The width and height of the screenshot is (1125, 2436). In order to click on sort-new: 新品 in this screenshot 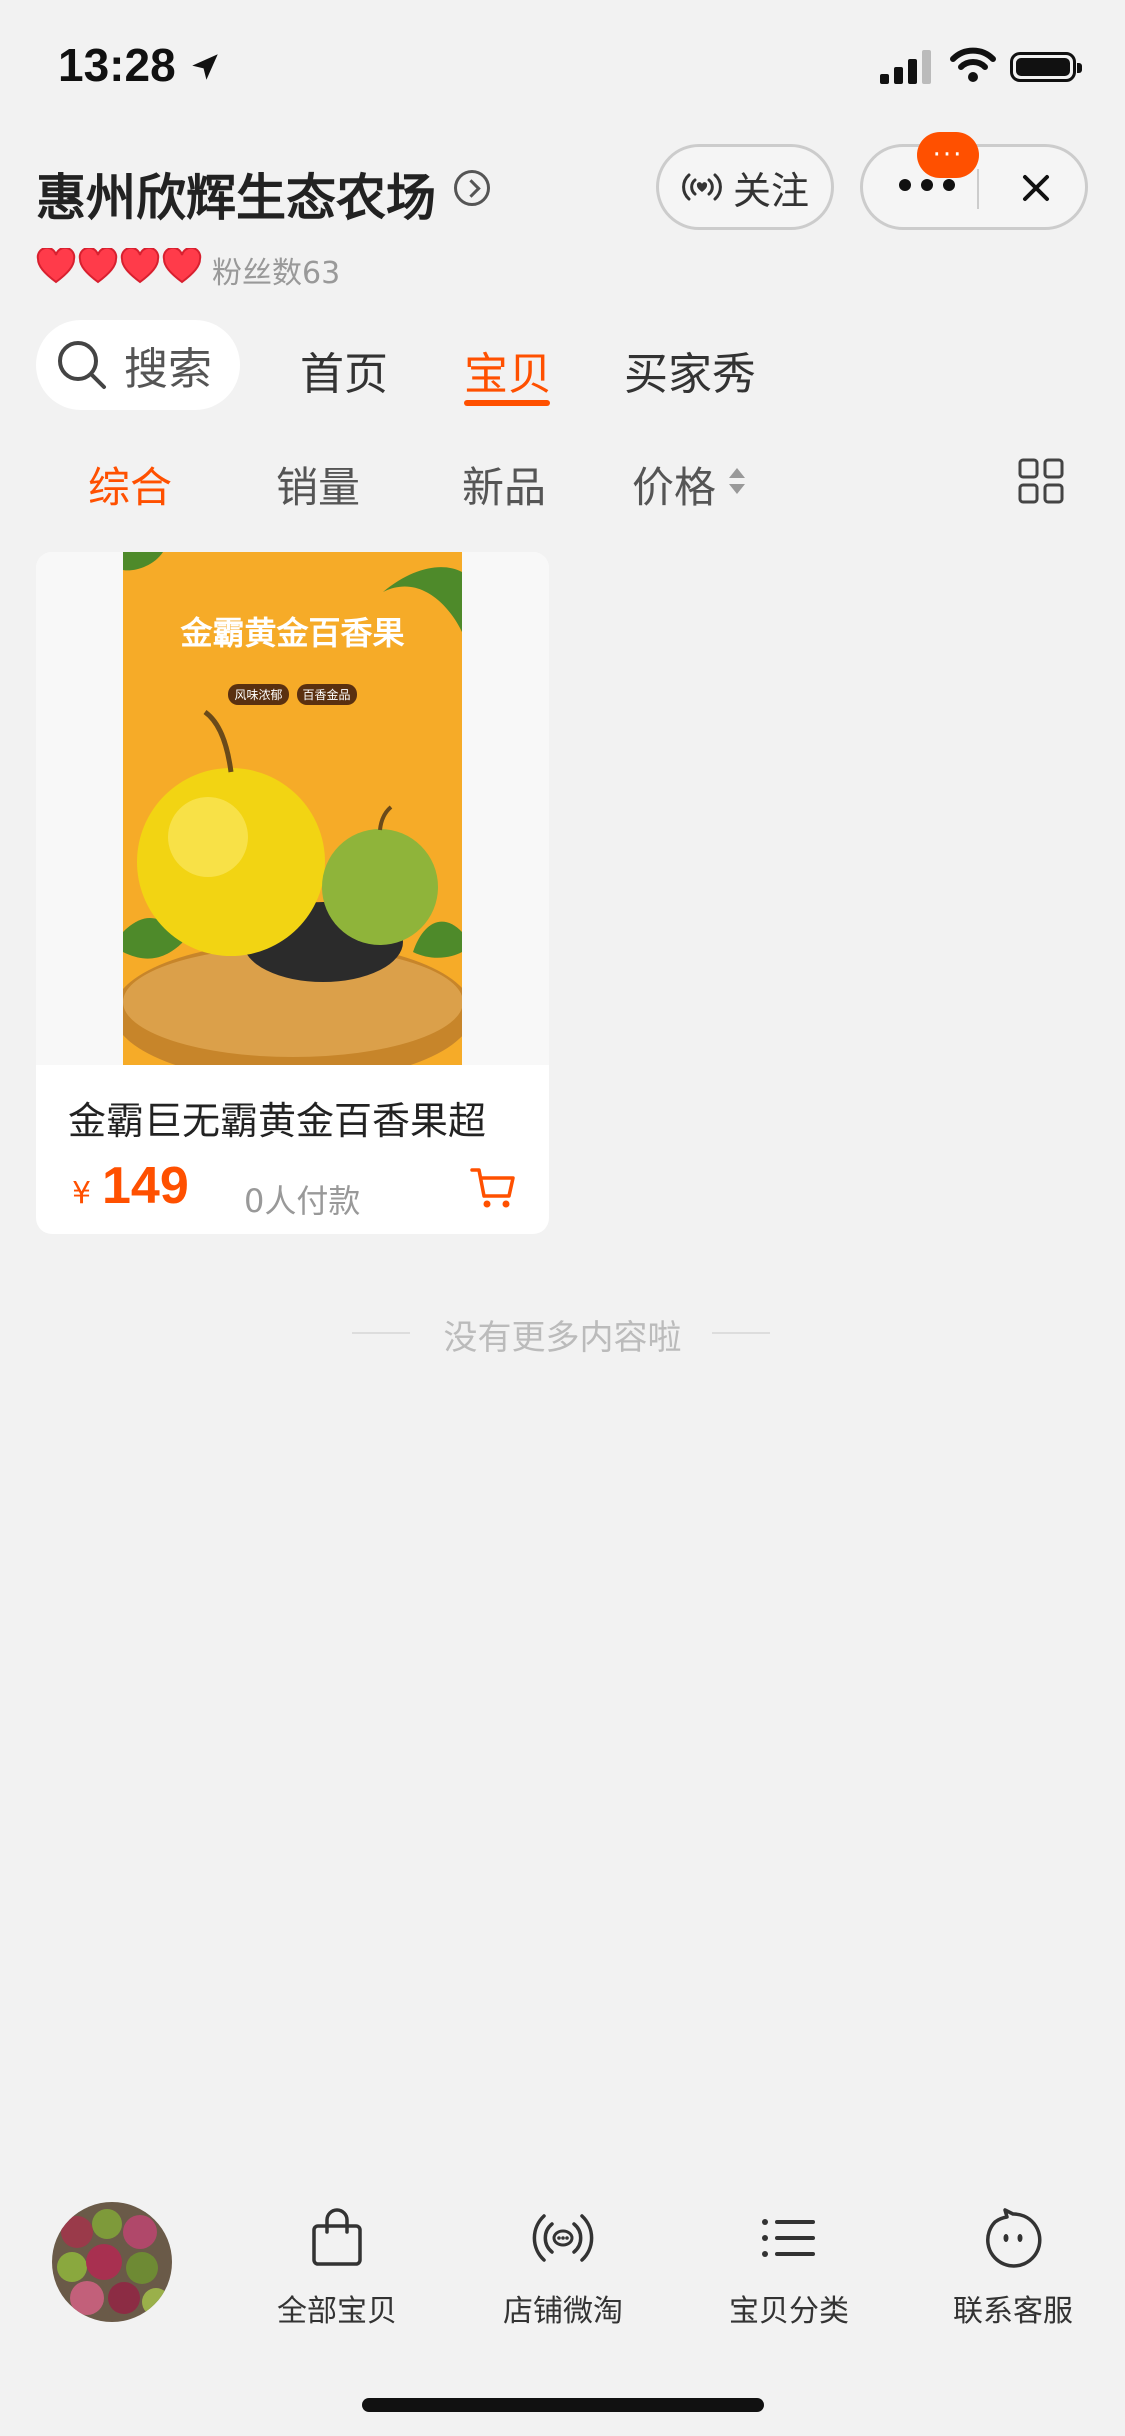, I will do `click(504, 484)`.